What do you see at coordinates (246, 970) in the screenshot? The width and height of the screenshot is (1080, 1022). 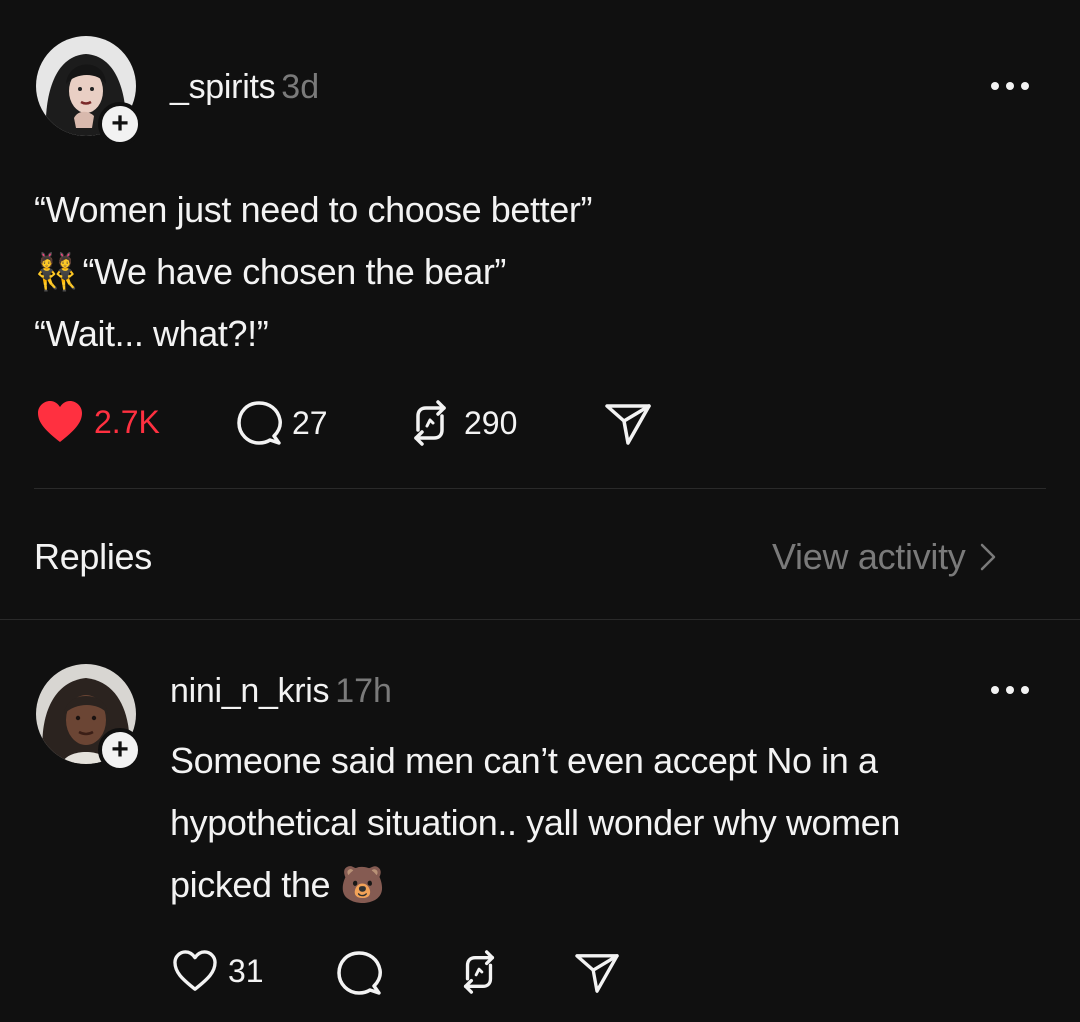 I see `reply-like-count: 31` at bounding box center [246, 970].